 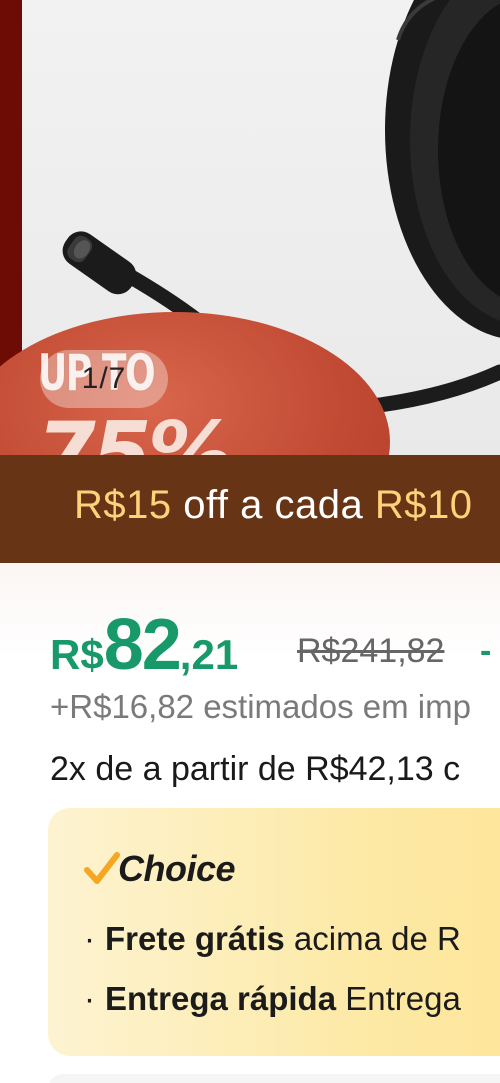 I want to click on next-card-edge, so click(x=274, y=1078).